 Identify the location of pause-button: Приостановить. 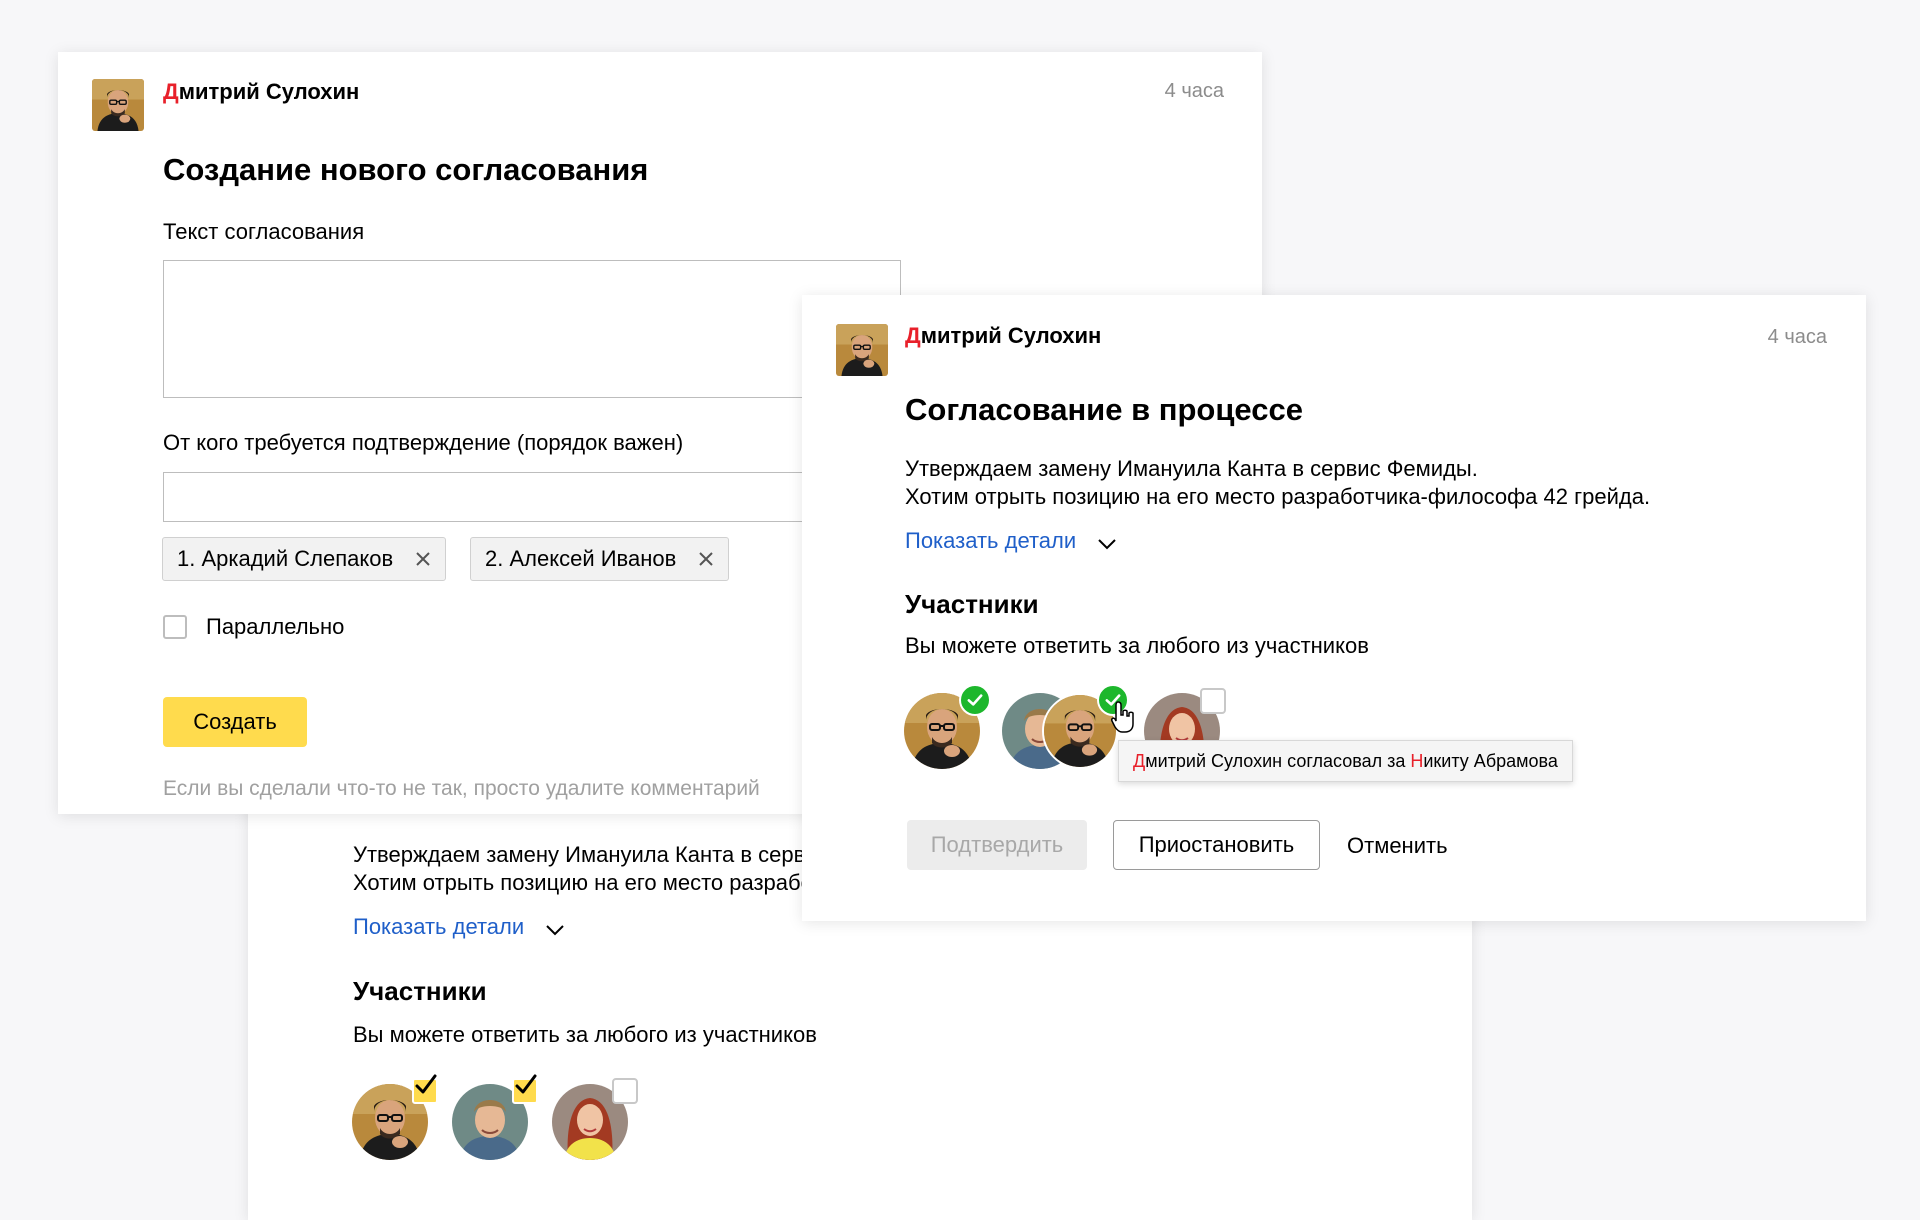
(1216, 845).